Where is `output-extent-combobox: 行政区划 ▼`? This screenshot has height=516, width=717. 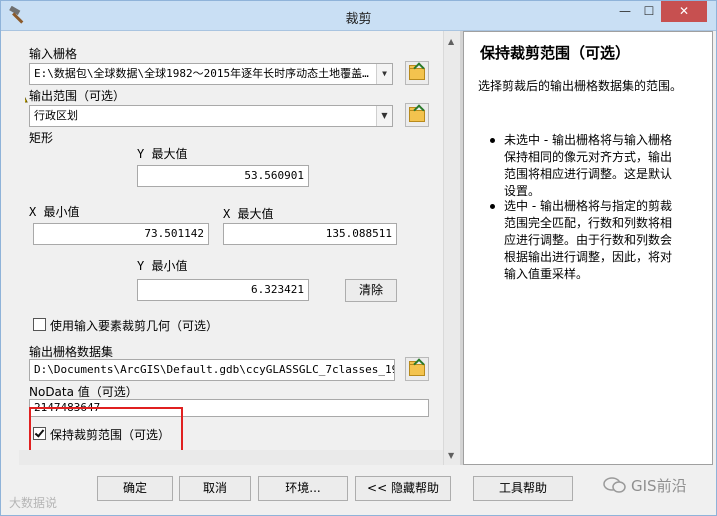 output-extent-combobox: 行政区划 ▼ is located at coordinates (211, 116).